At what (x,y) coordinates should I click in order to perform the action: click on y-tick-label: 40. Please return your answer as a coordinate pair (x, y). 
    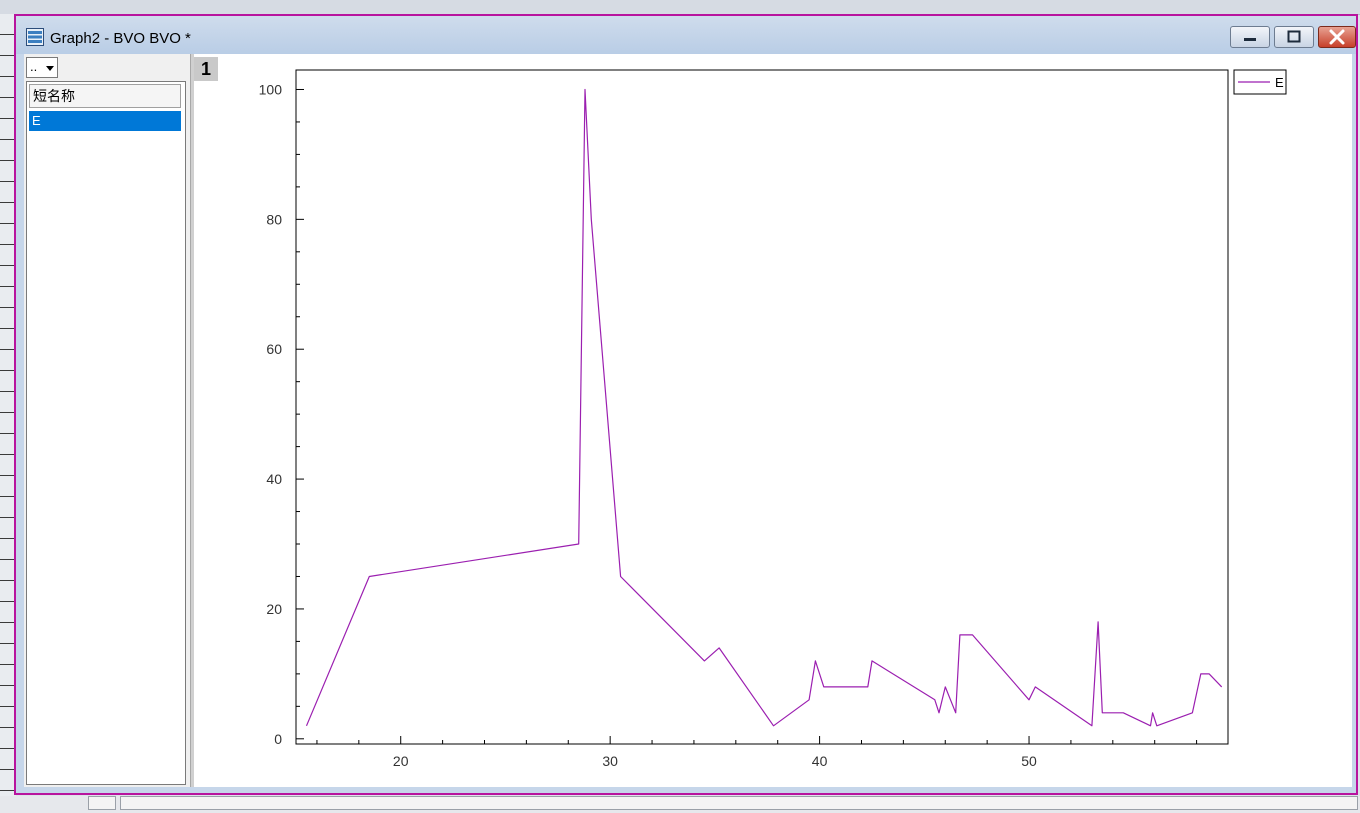
    Looking at the image, I should click on (274, 479).